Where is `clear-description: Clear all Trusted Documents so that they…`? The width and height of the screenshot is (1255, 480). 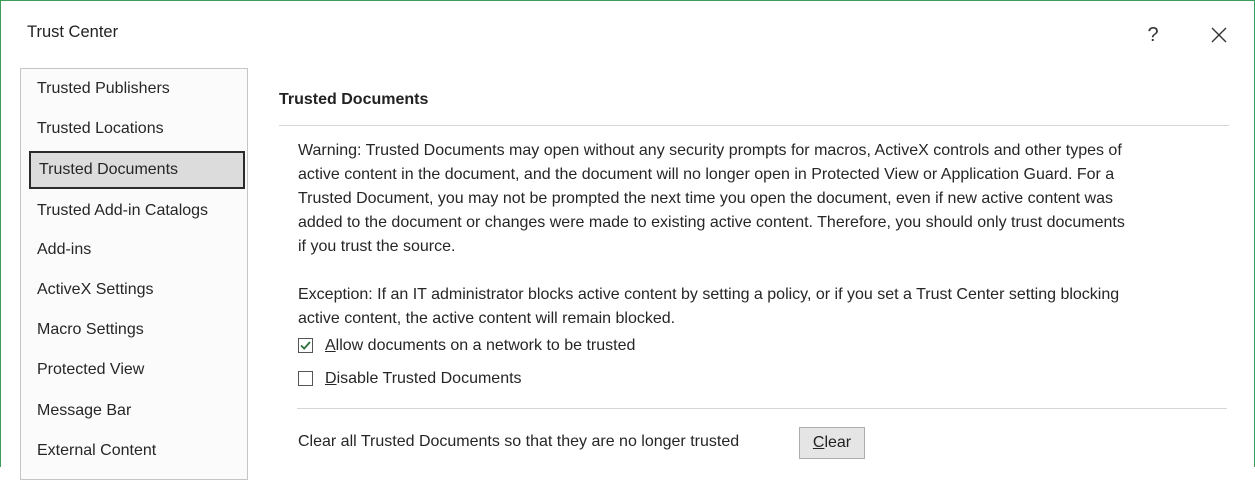 clear-description: Clear all Trusted Documents so that they… is located at coordinates (519, 441).